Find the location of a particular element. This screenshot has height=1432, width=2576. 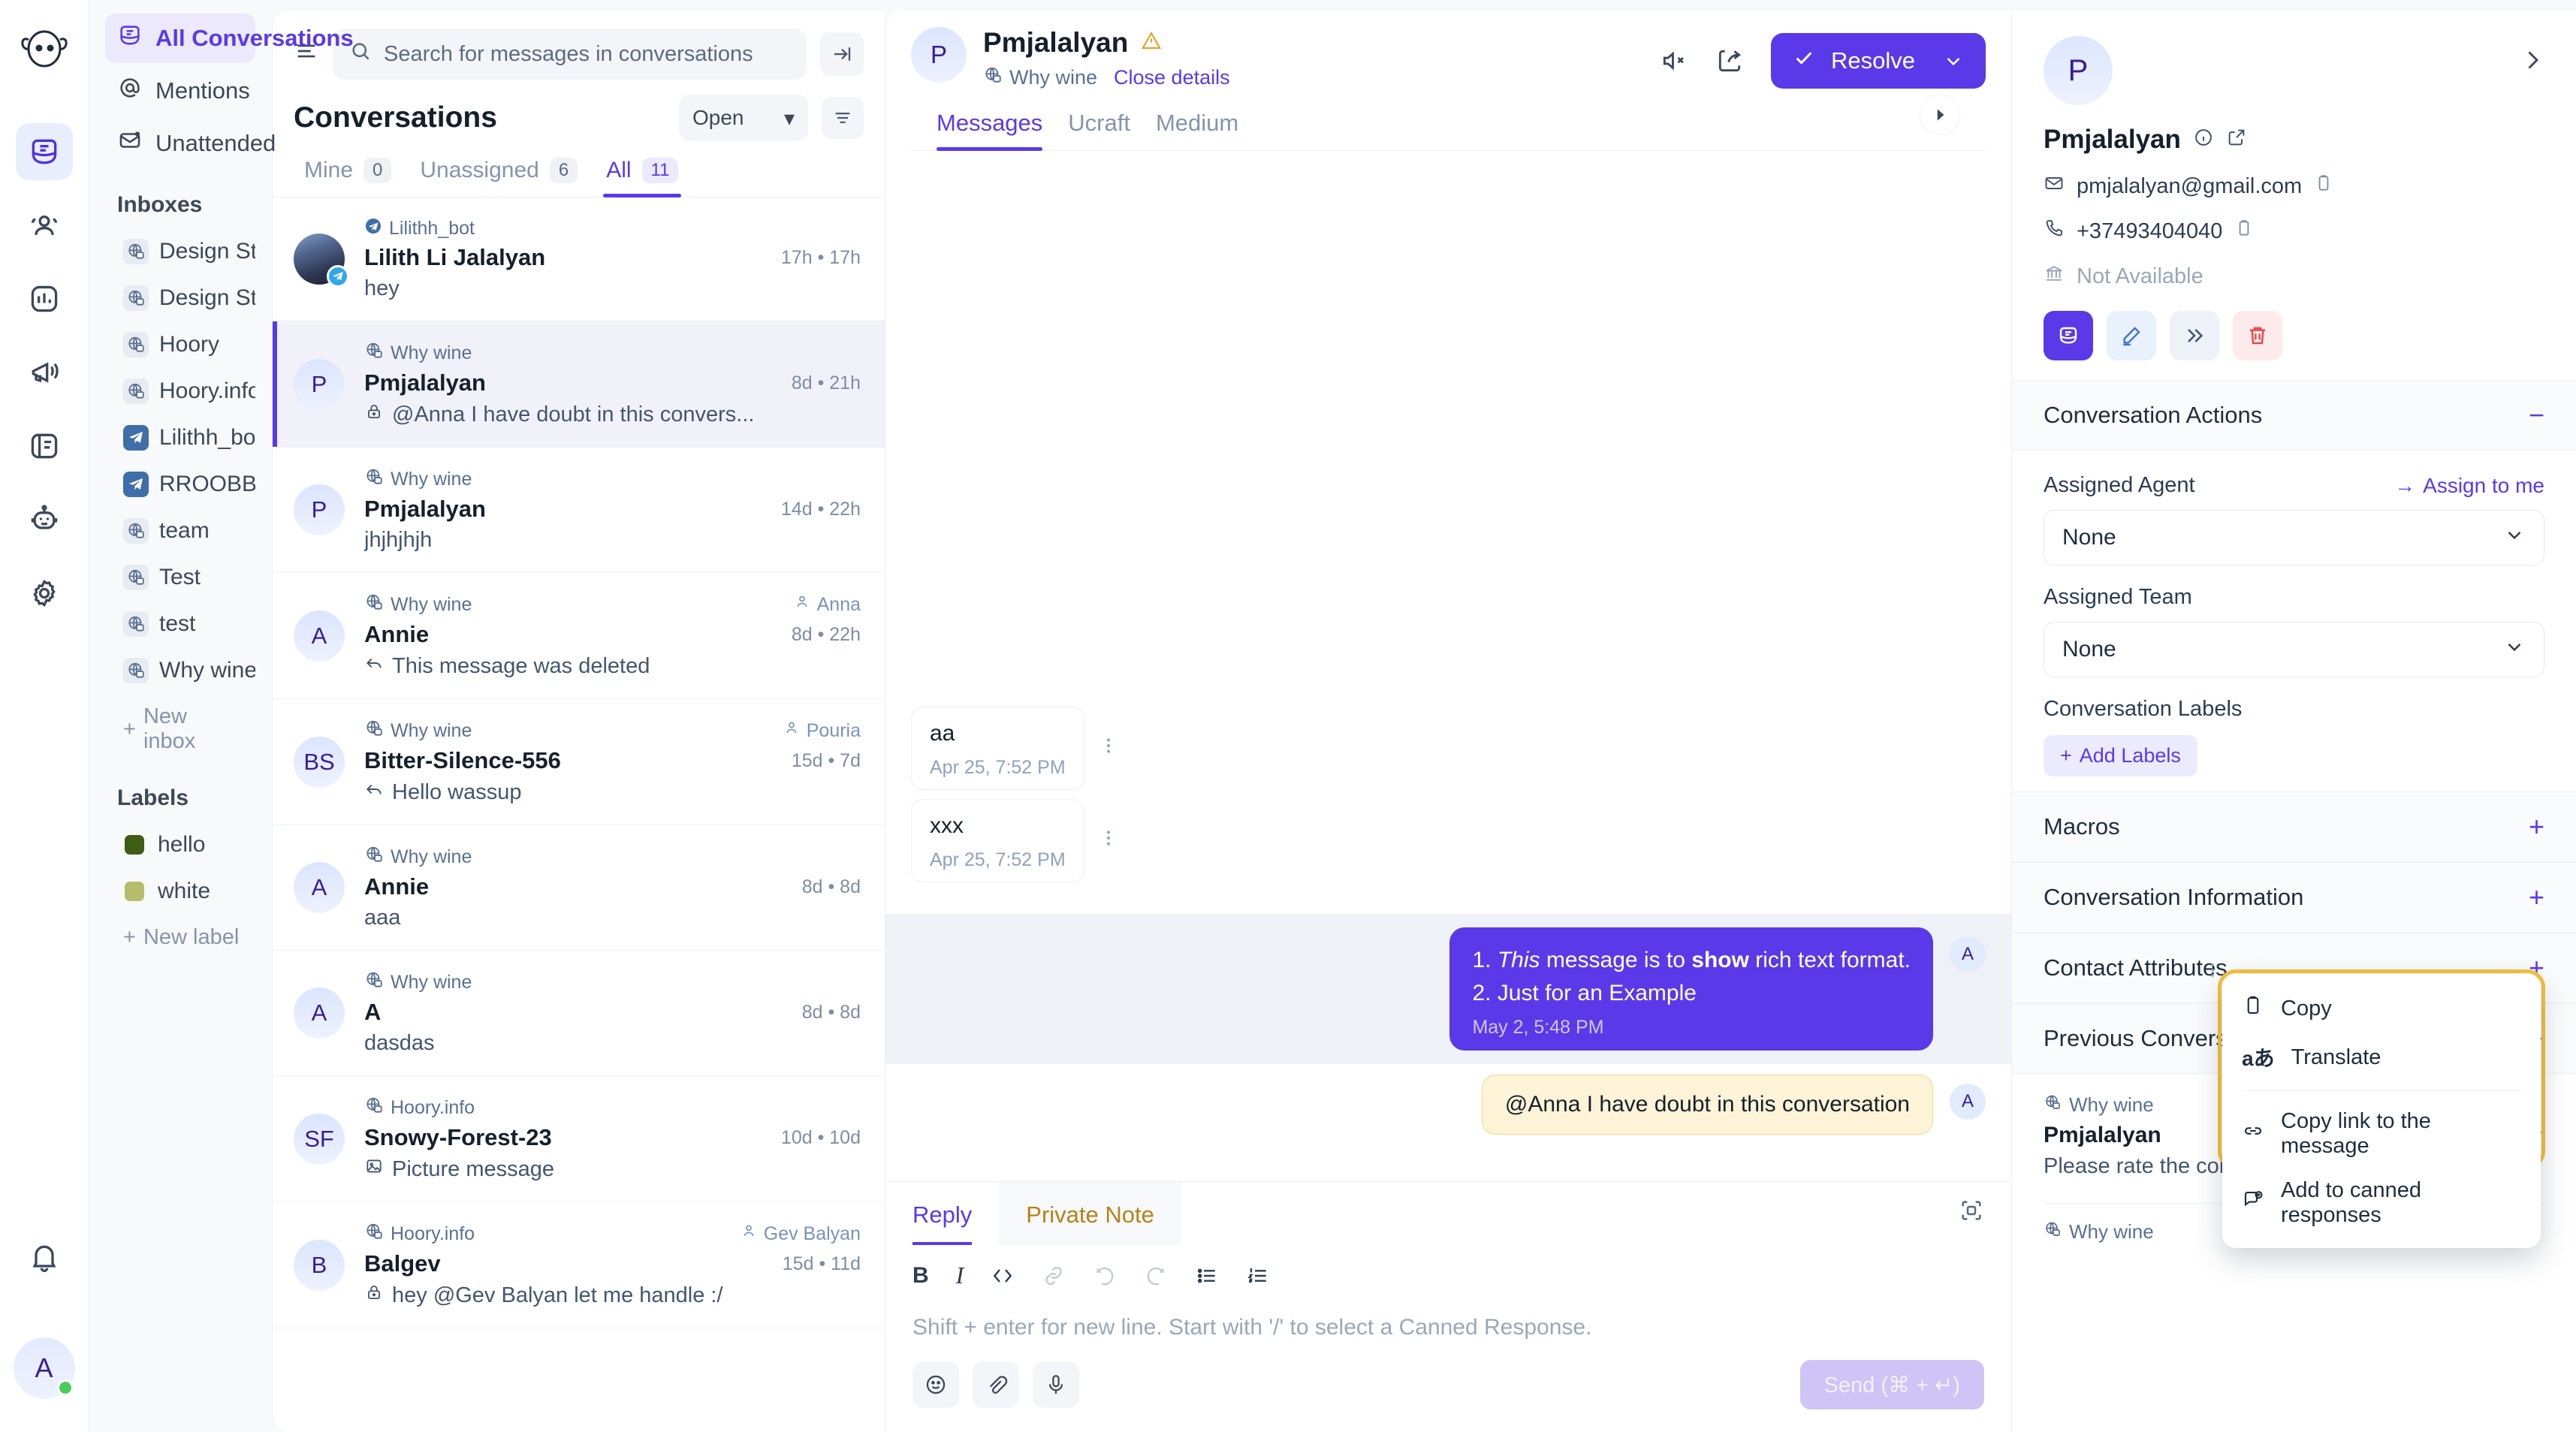

sidebar-inbox-item: Why wine is located at coordinates (180, 671).